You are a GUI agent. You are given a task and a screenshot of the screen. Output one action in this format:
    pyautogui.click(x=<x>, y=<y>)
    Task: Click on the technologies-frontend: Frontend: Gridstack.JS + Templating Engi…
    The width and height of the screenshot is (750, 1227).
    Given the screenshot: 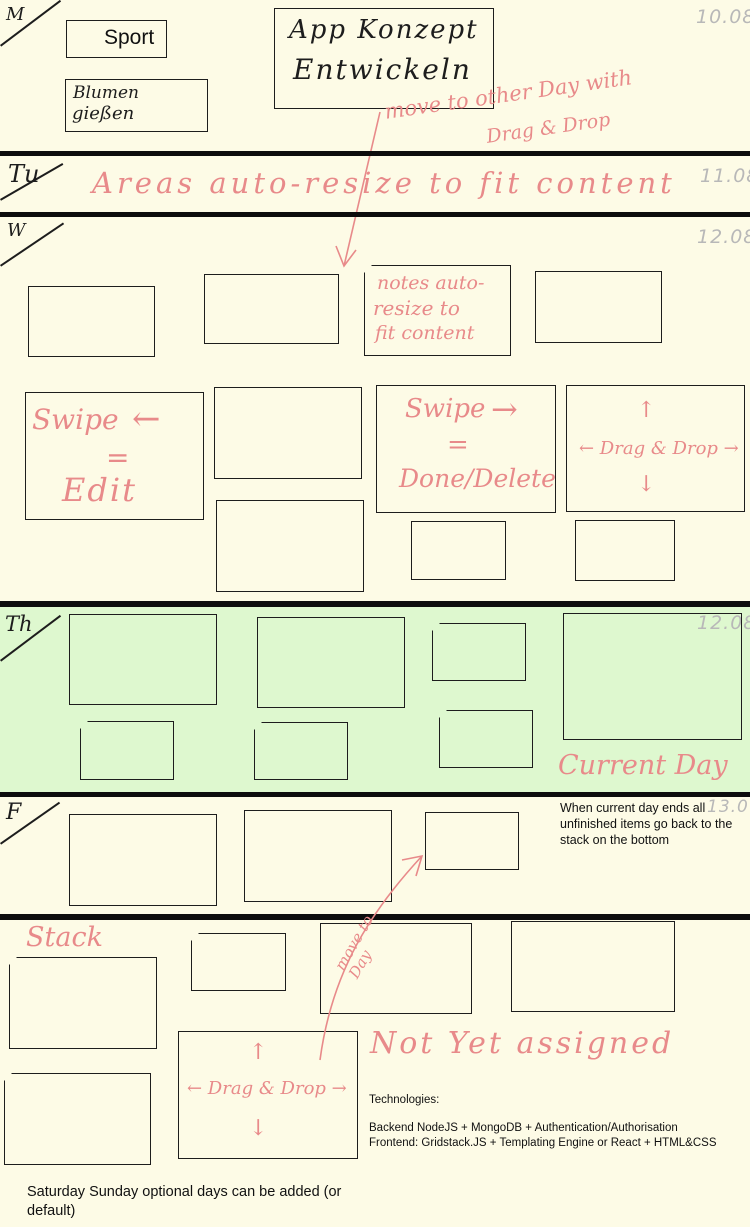 What is the action you would take?
    pyautogui.click(x=543, y=1143)
    